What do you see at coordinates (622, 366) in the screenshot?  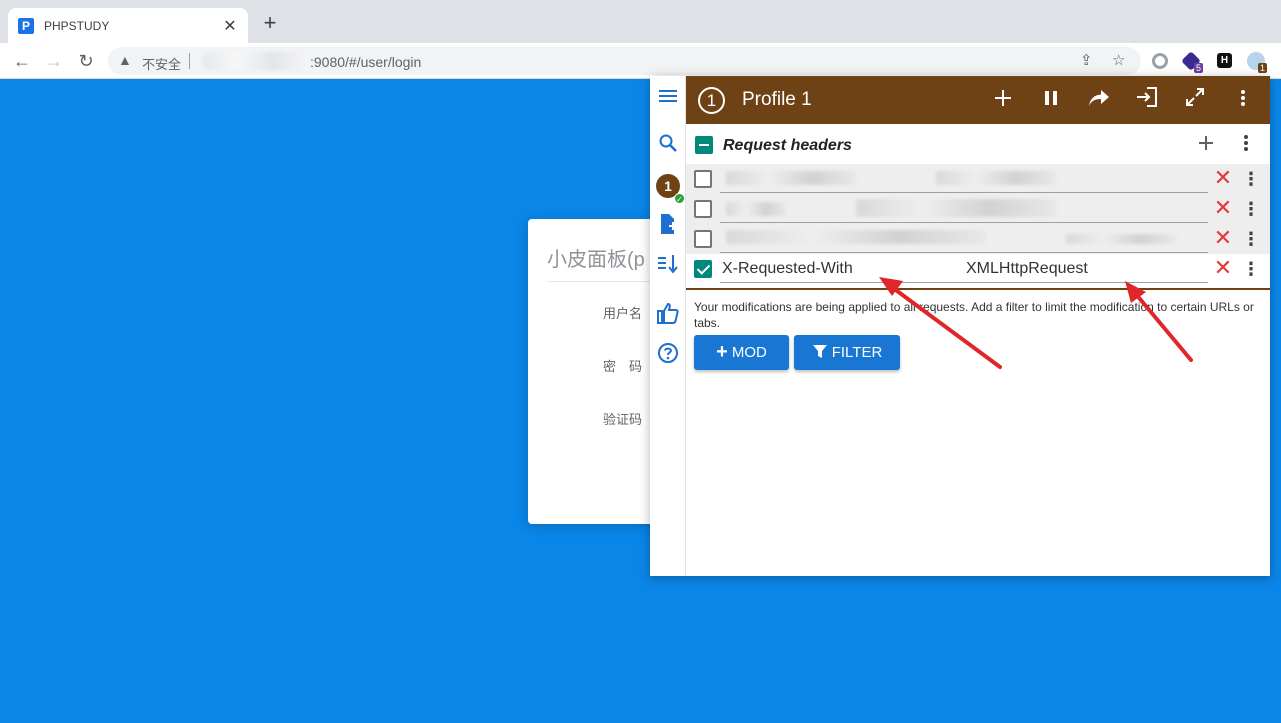 I see `password-label: 密 码` at bounding box center [622, 366].